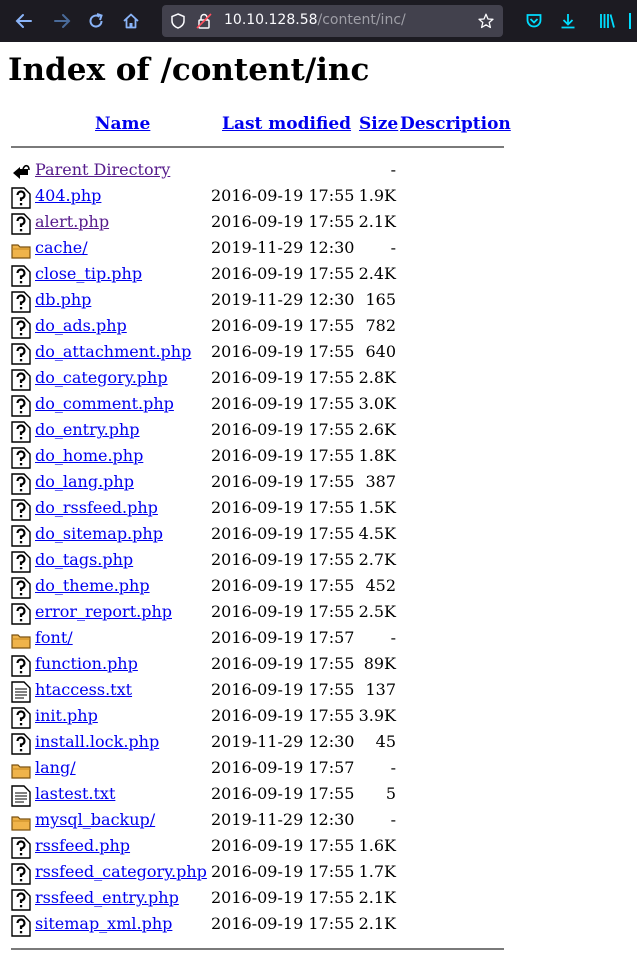  What do you see at coordinates (97, 741) in the screenshot?
I see `file-link: install.lock.php` at bounding box center [97, 741].